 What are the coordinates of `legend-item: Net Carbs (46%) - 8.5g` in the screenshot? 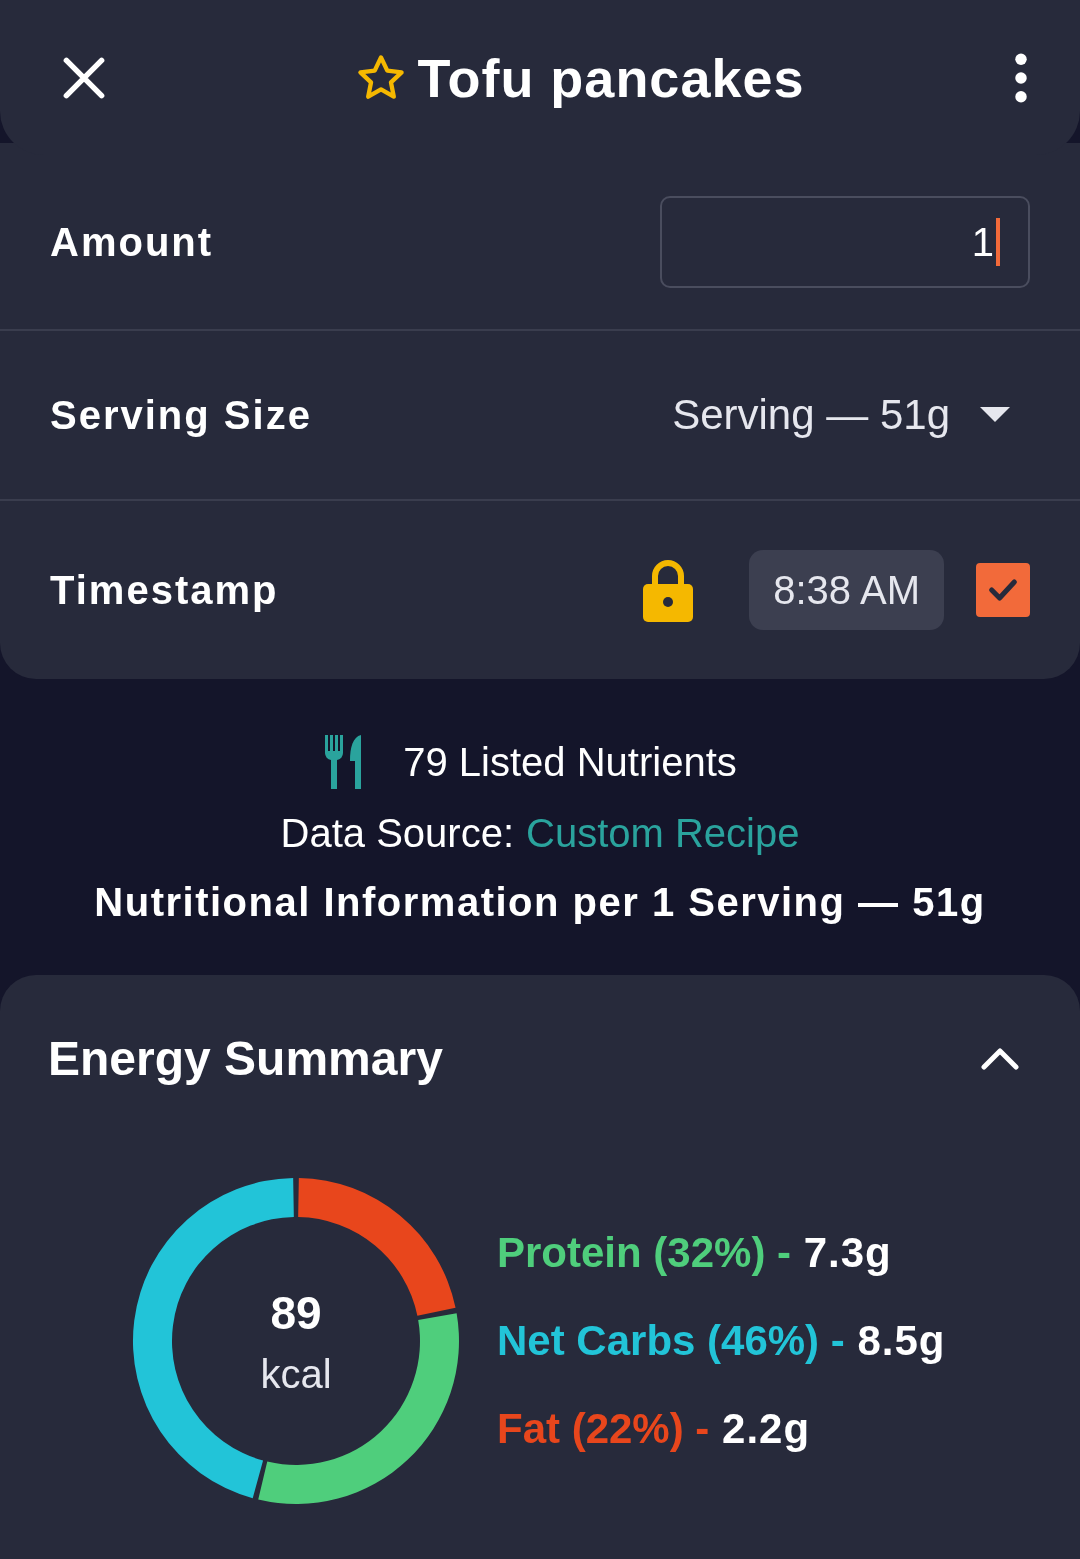 It's located at (721, 1341).